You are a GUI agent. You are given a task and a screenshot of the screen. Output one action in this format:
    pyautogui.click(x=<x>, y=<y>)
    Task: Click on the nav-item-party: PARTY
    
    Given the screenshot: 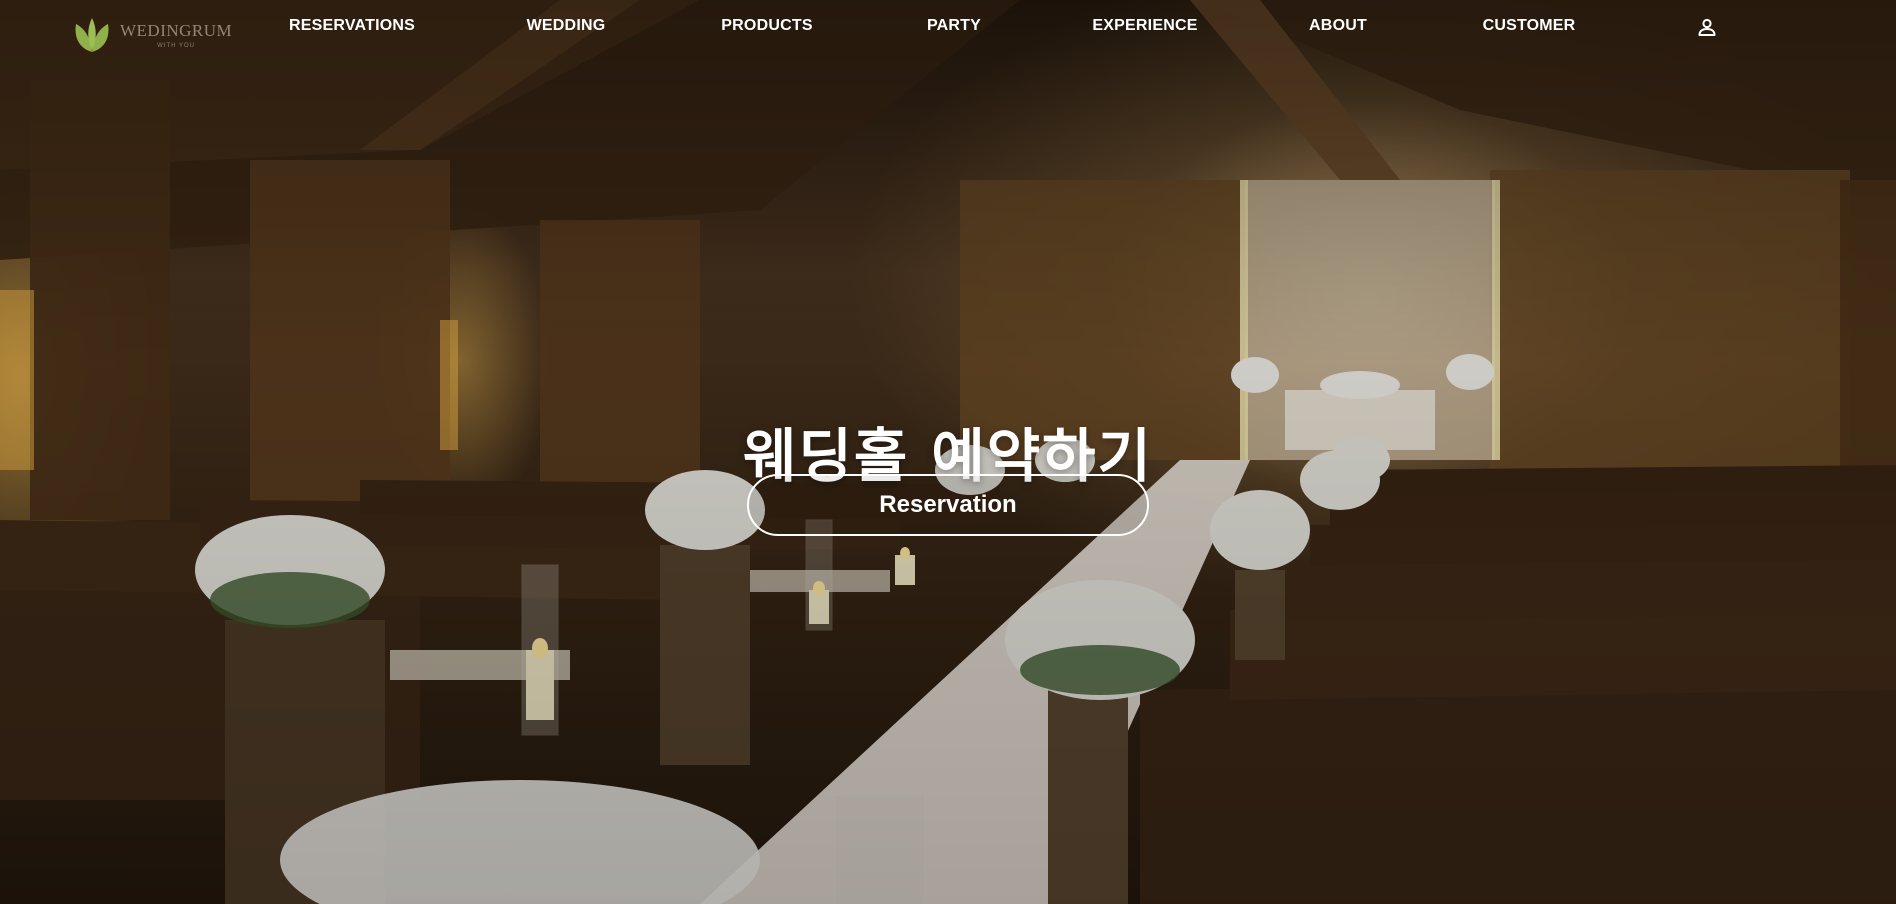 What is the action you would take?
    pyautogui.click(x=954, y=26)
    